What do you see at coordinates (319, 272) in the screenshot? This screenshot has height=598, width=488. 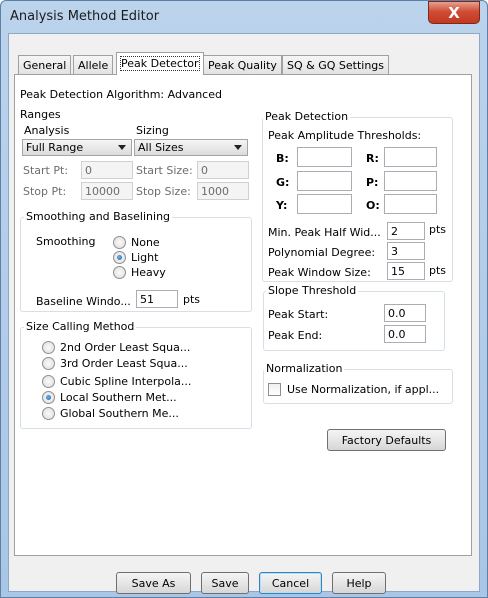 I see `peak-window-size-label: Peak Window Size:` at bounding box center [319, 272].